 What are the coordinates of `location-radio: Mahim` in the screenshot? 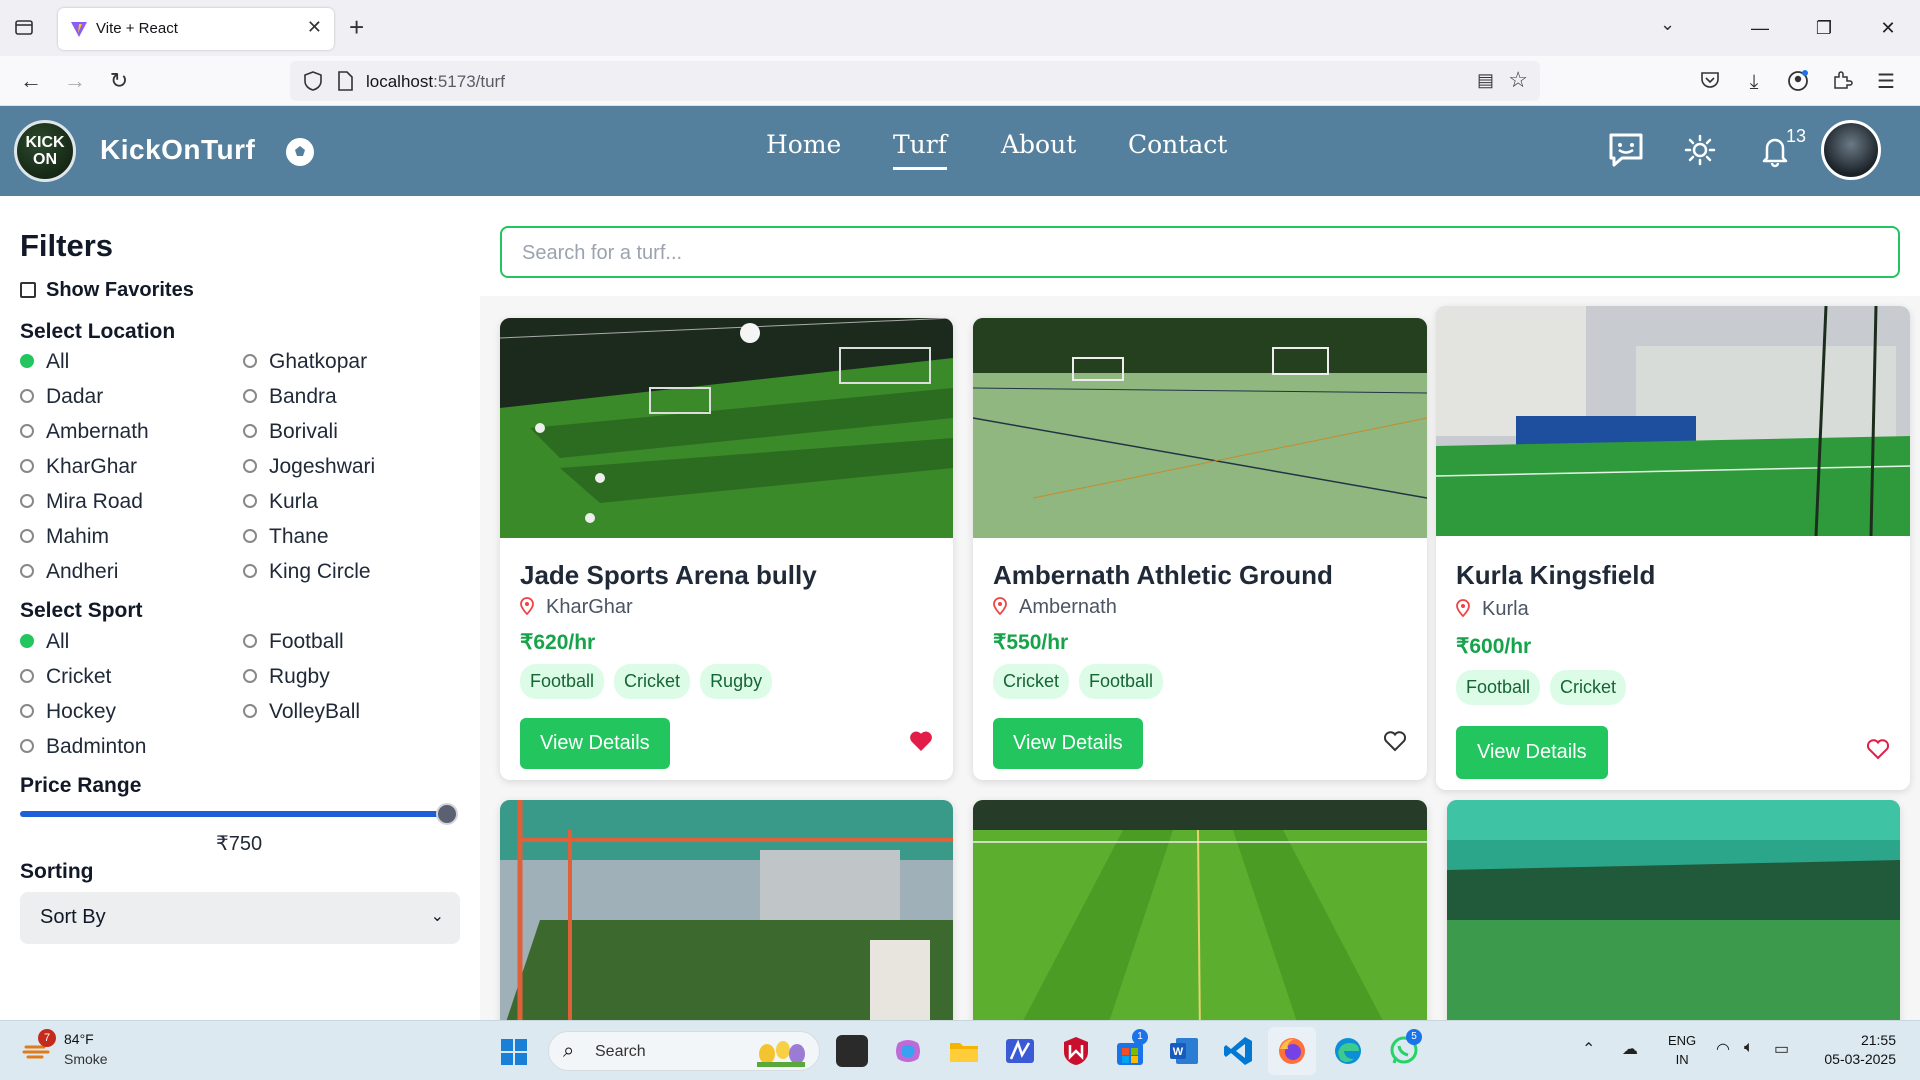 It's located at (64, 537).